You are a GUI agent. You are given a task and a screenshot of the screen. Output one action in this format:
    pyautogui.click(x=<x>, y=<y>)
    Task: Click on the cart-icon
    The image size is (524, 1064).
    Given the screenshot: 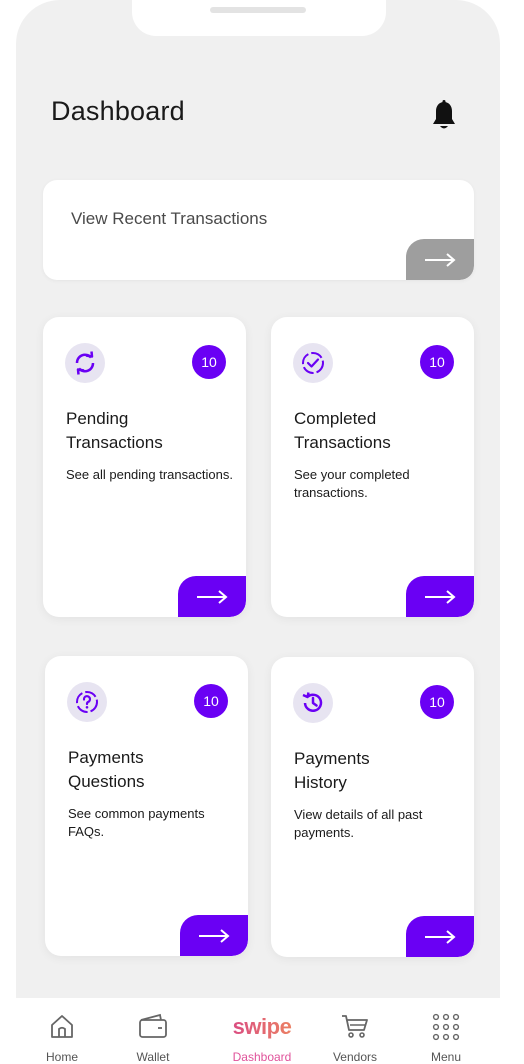 What is the action you would take?
    pyautogui.click(x=355, y=1026)
    